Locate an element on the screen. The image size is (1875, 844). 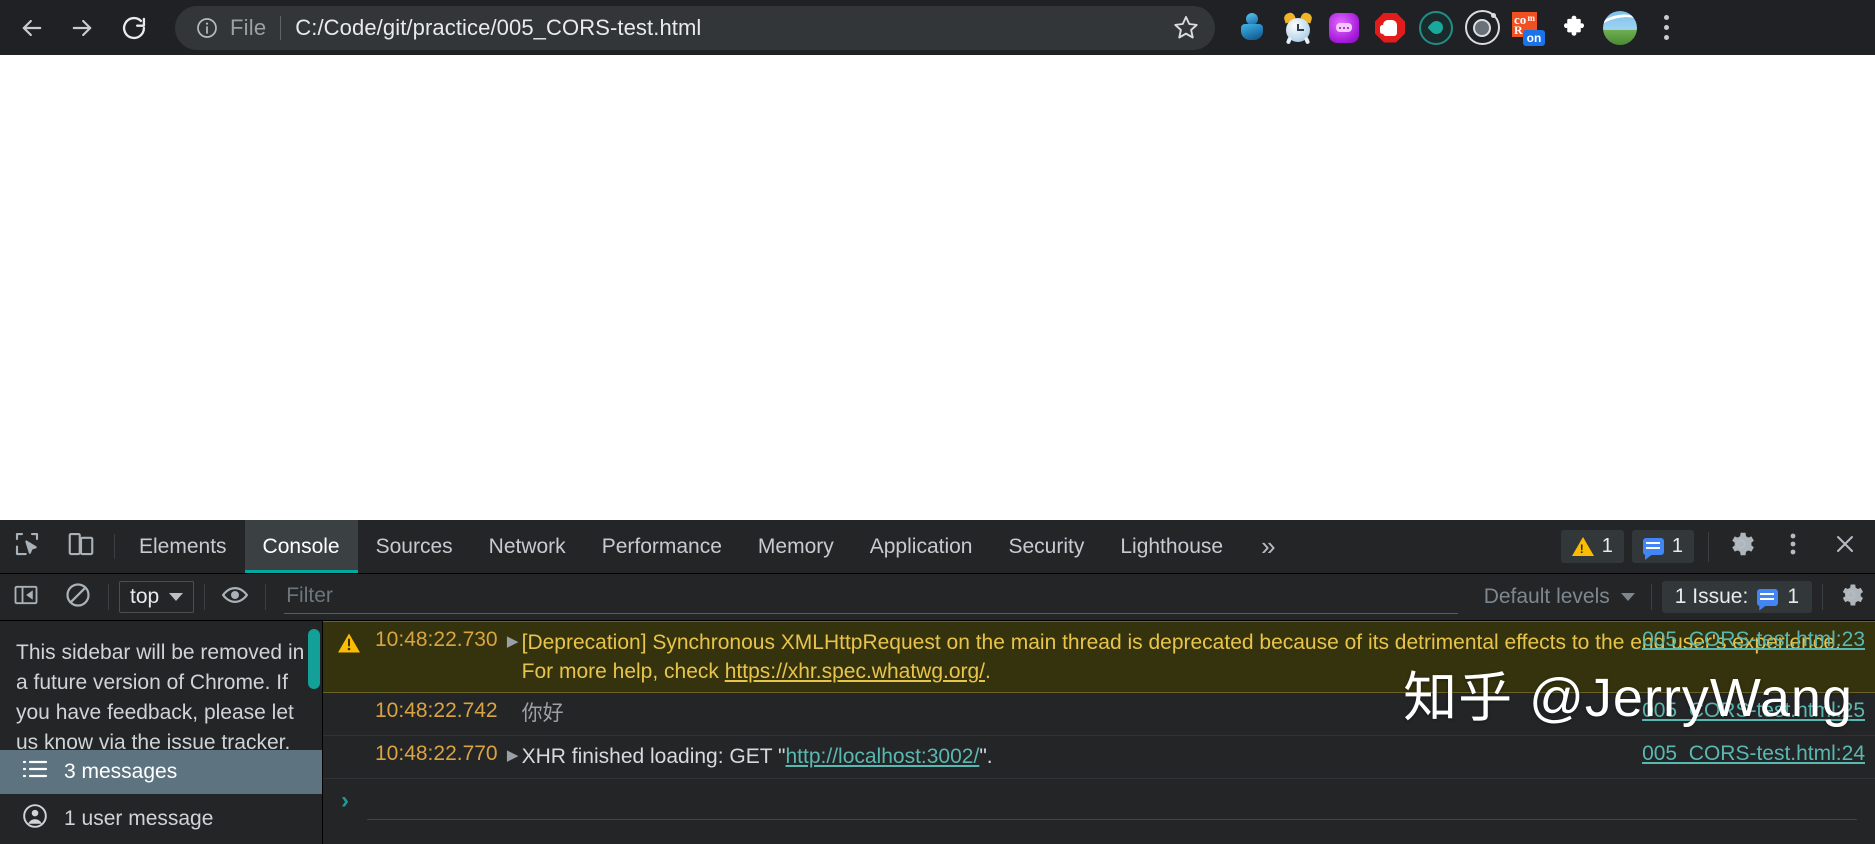
cursor-select-icon is located at coordinates (27, 546).